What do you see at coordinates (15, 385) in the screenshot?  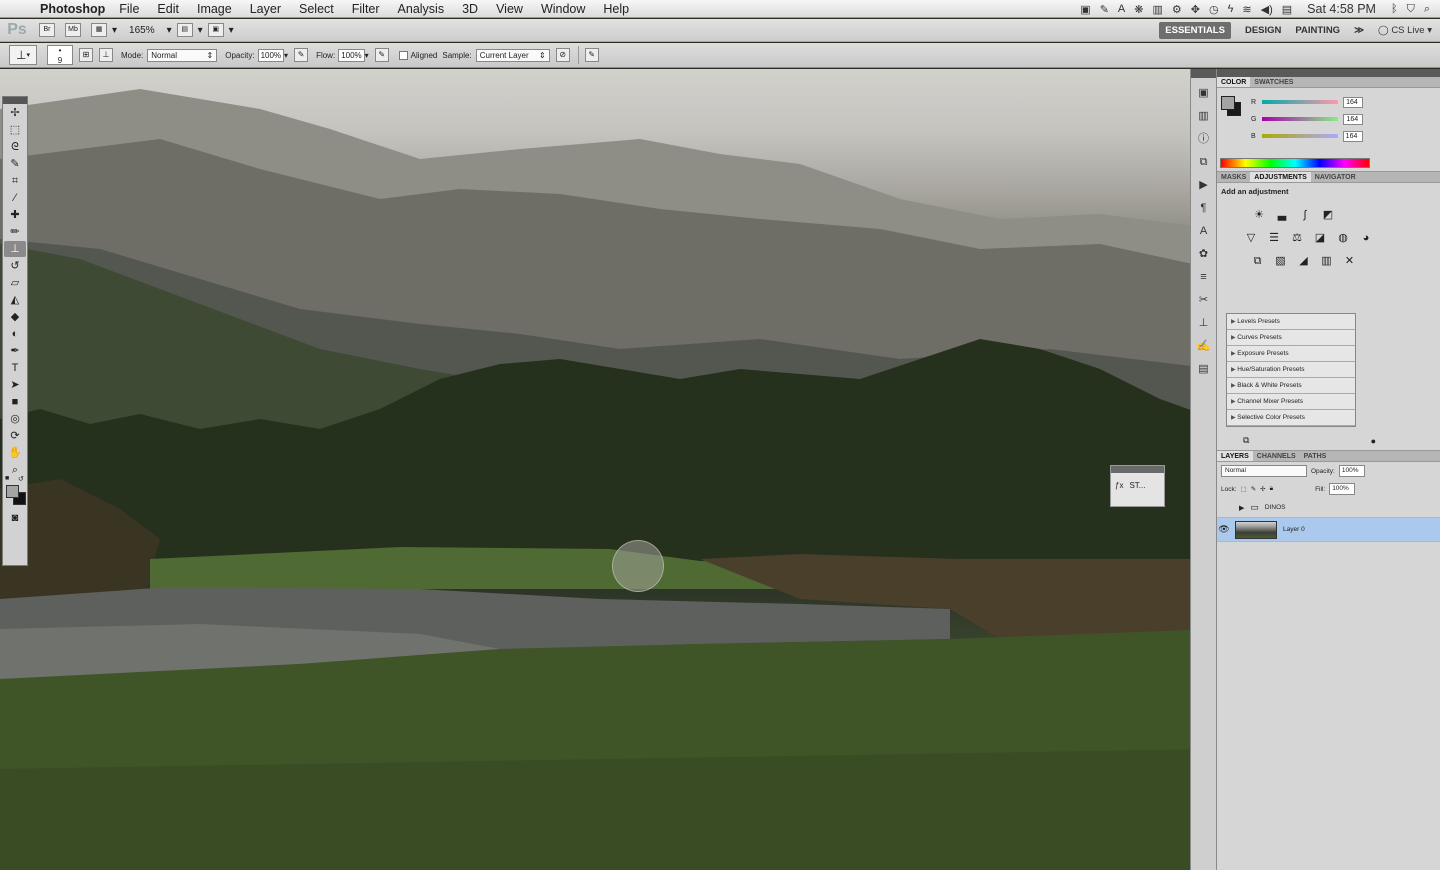 I see `path-selection-tool-icon: ➤` at bounding box center [15, 385].